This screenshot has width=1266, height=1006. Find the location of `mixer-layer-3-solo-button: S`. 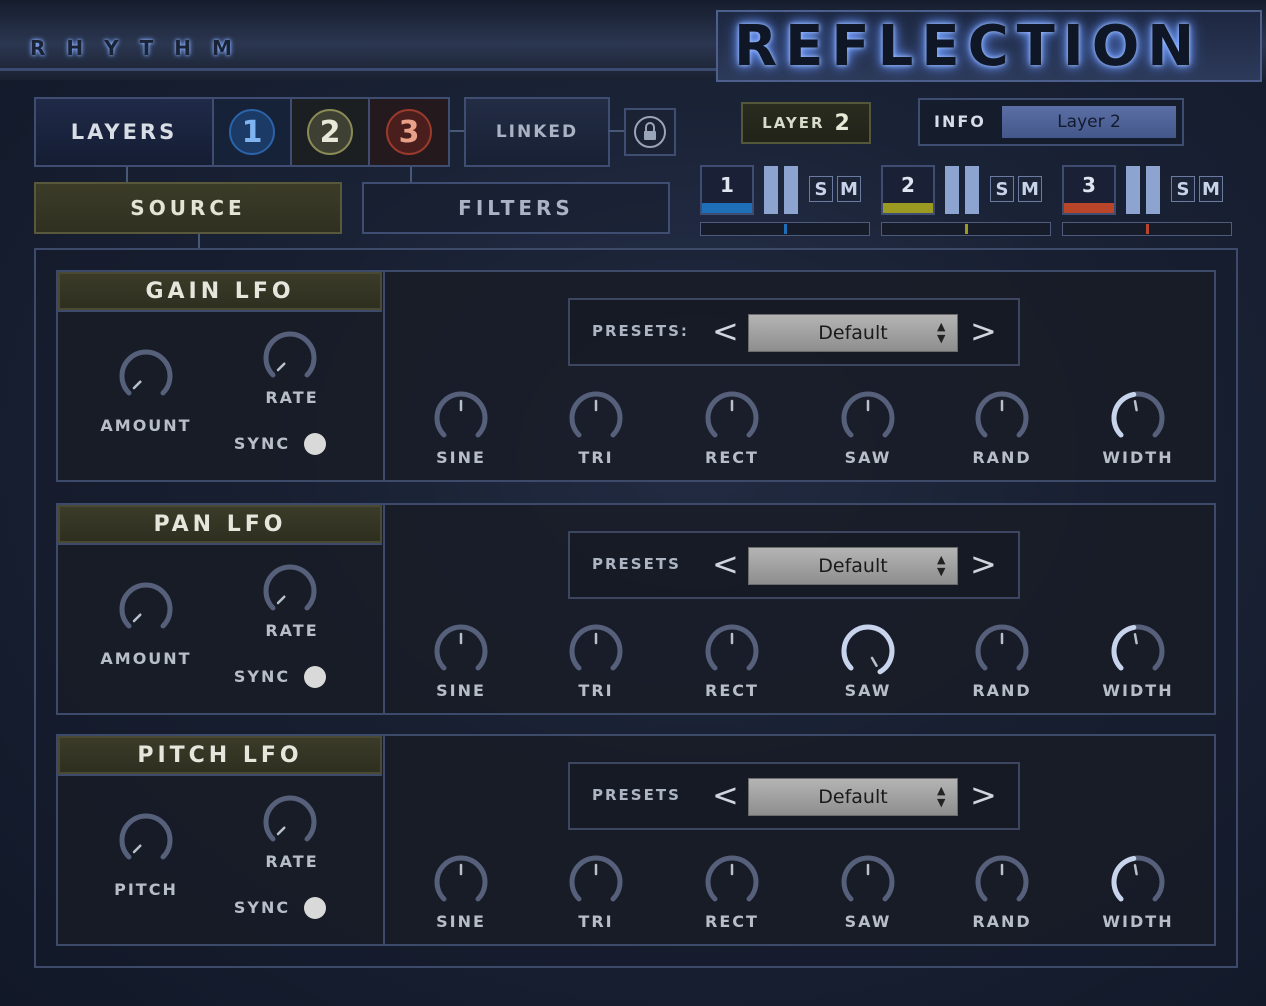

mixer-layer-3-solo-button: S is located at coordinates (1183, 189).